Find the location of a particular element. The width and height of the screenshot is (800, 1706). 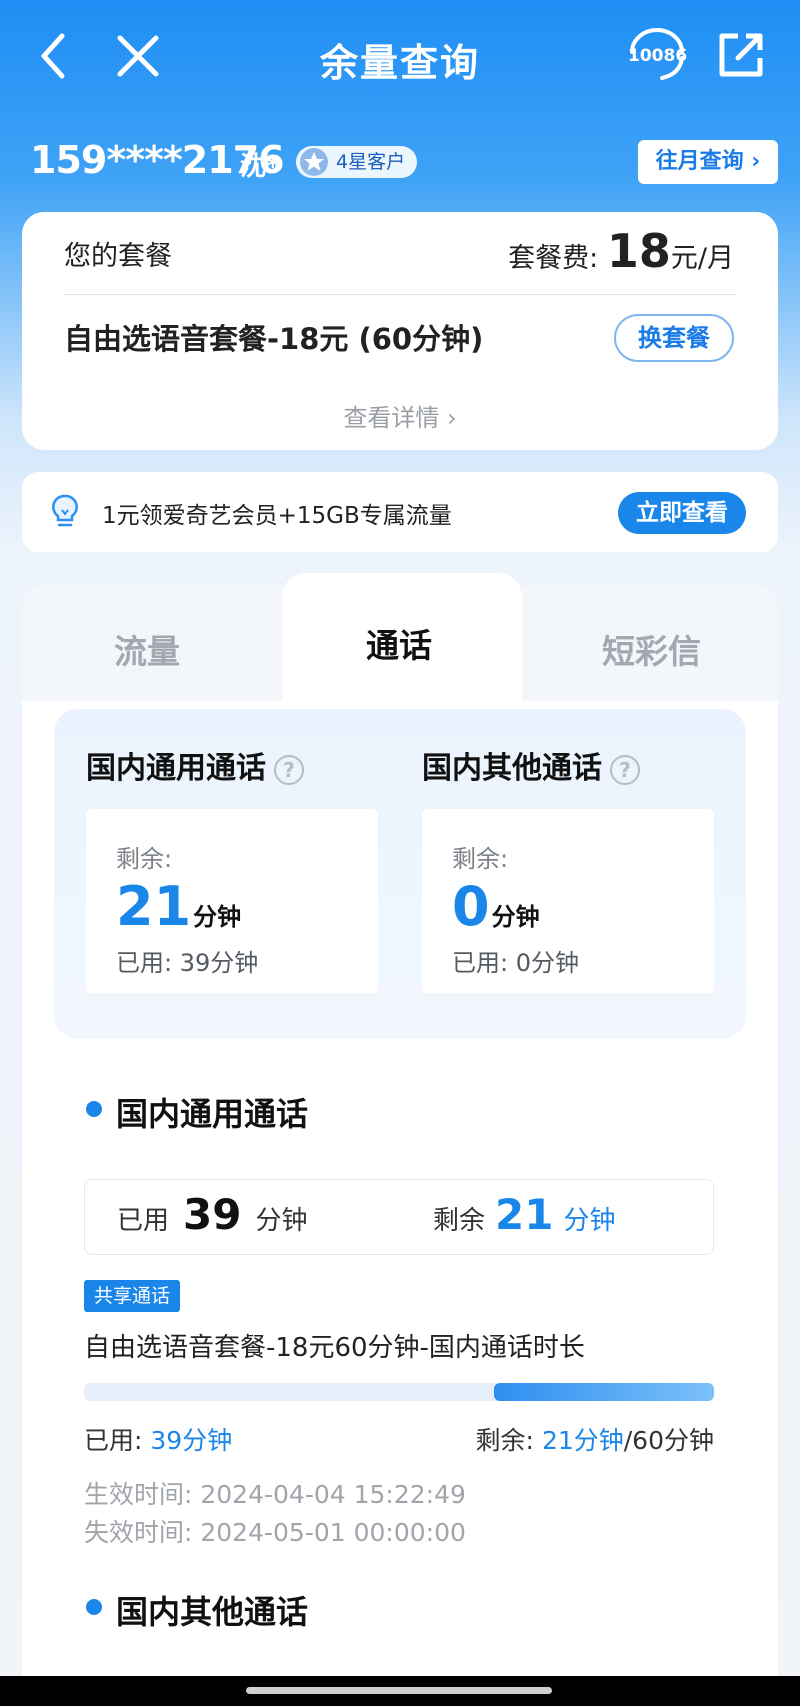

section-title-other: 国内其他通话 is located at coordinates (212, 1612).